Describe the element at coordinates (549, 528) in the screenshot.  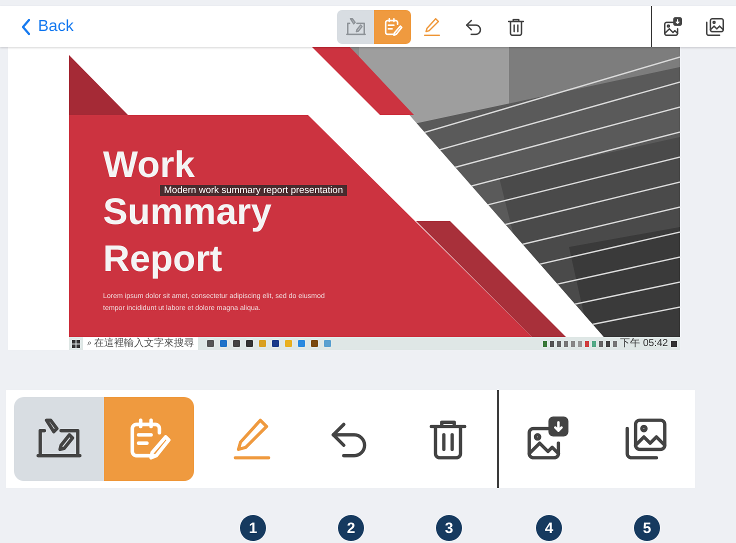
I see `callout-number: 4` at that location.